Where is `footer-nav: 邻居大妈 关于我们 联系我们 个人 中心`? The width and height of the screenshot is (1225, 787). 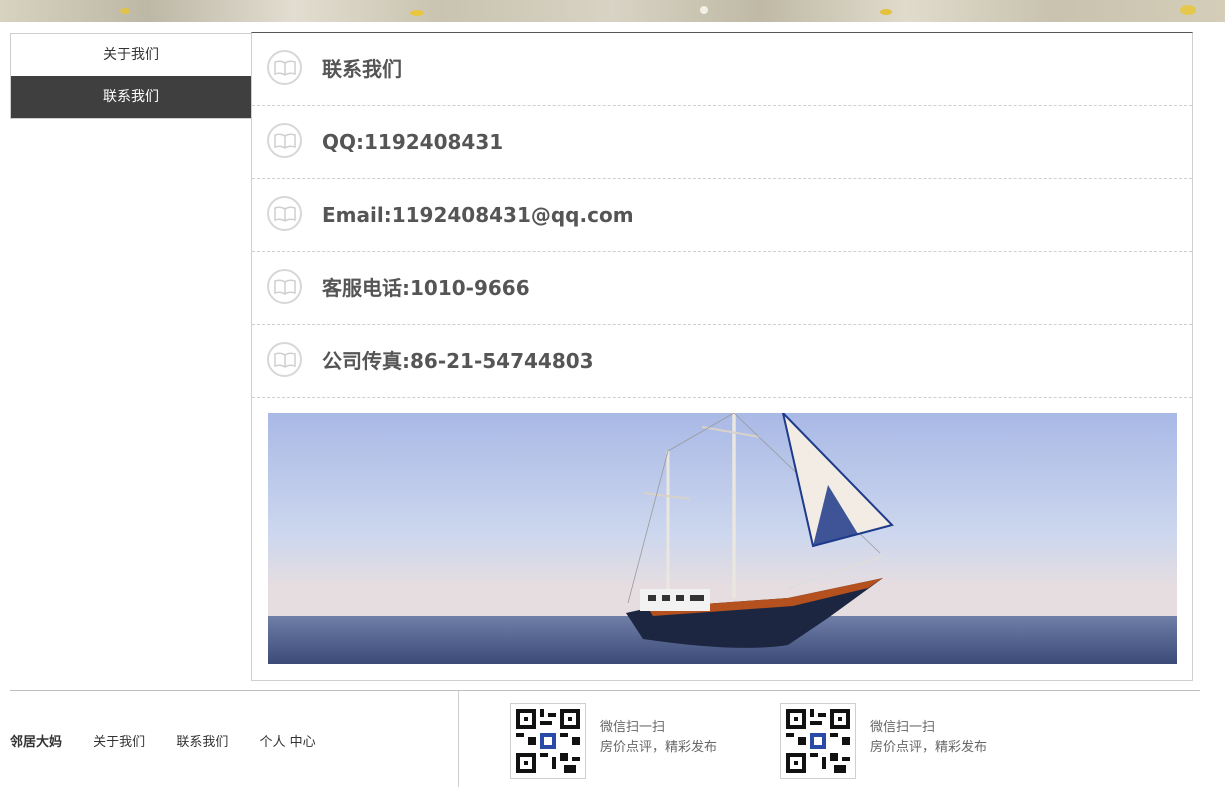 footer-nav: 邻居大妈 关于我们 联系我们 个人 中心 is located at coordinates (176, 740).